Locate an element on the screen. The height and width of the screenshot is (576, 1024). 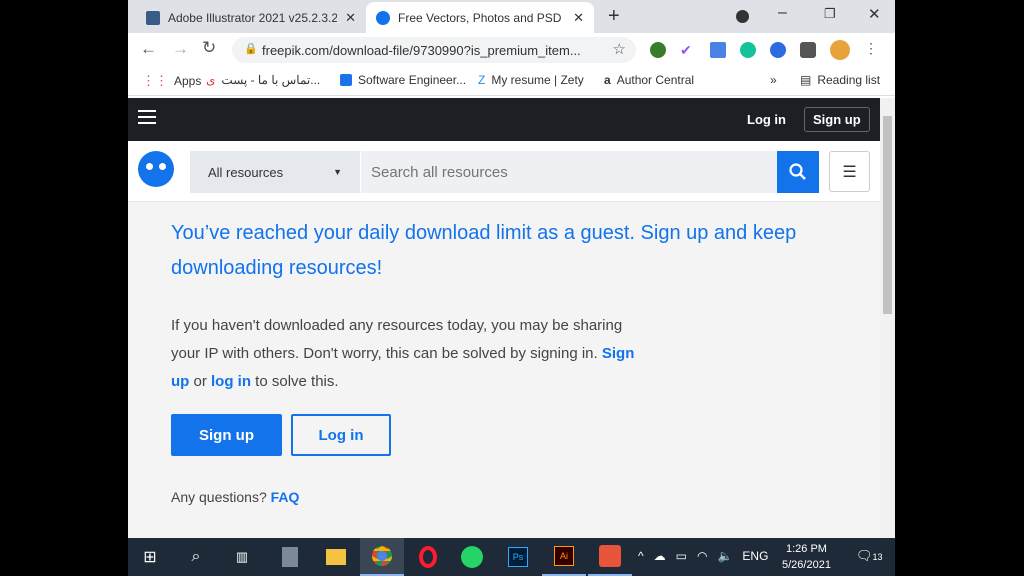
bookmark-zety: Z My resume | Zety is located at coordinates (531, 80).